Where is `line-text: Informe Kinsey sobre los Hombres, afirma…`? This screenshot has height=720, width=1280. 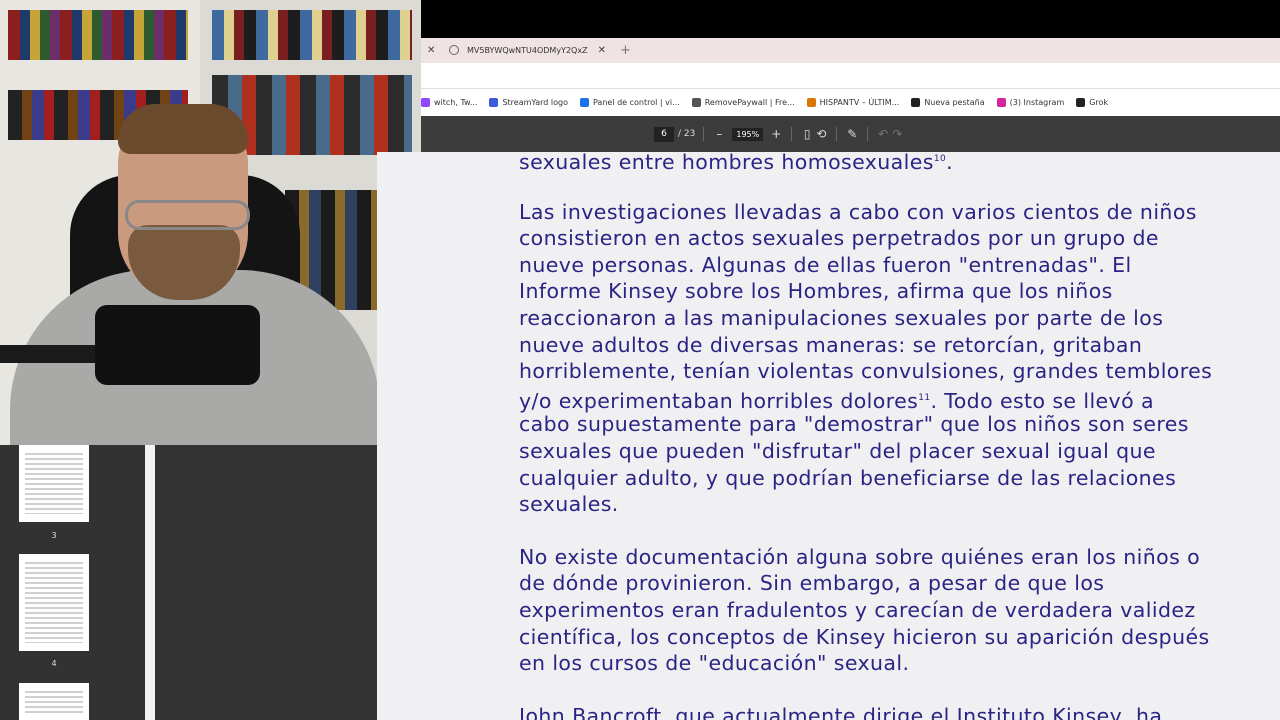
line-text: Informe Kinsey sobre los Hombres, afirma… is located at coordinates (816, 291).